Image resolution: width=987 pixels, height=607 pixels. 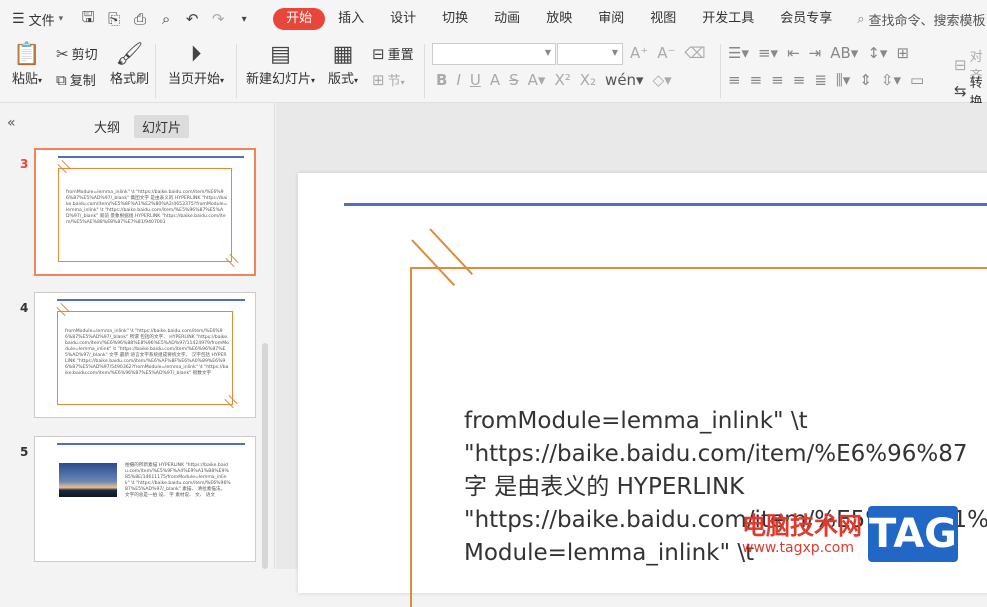 What do you see at coordinates (400, 55) in the screenshot?
I see `reset-label: 重置` at bounding box center [400, 55].